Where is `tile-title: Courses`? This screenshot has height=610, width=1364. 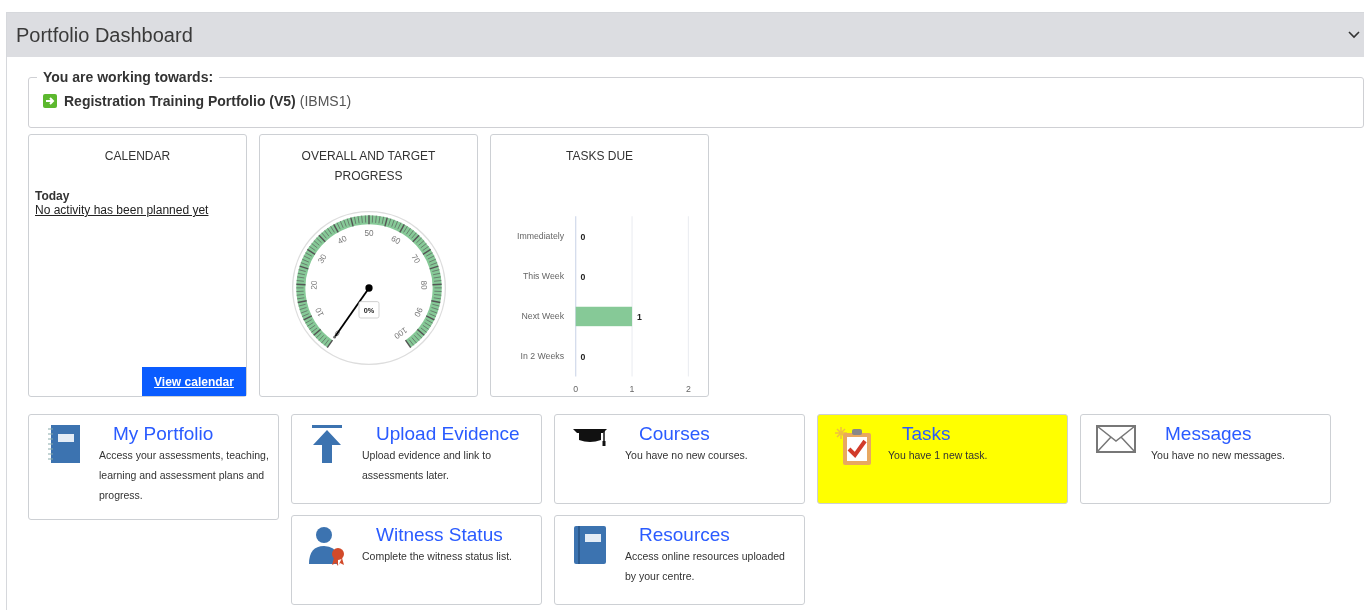
tile-title: Courses is located at coordinates (674, 434).